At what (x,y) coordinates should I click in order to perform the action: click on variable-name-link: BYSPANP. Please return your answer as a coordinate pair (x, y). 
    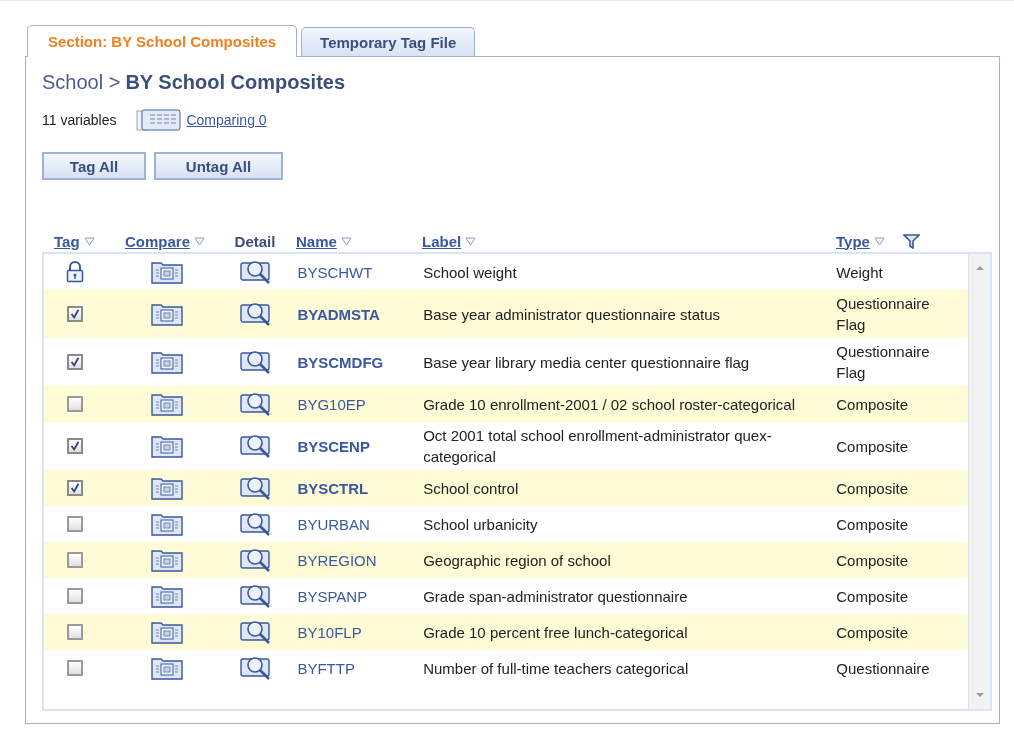
    Looking at the image, I should click on (332, 596).